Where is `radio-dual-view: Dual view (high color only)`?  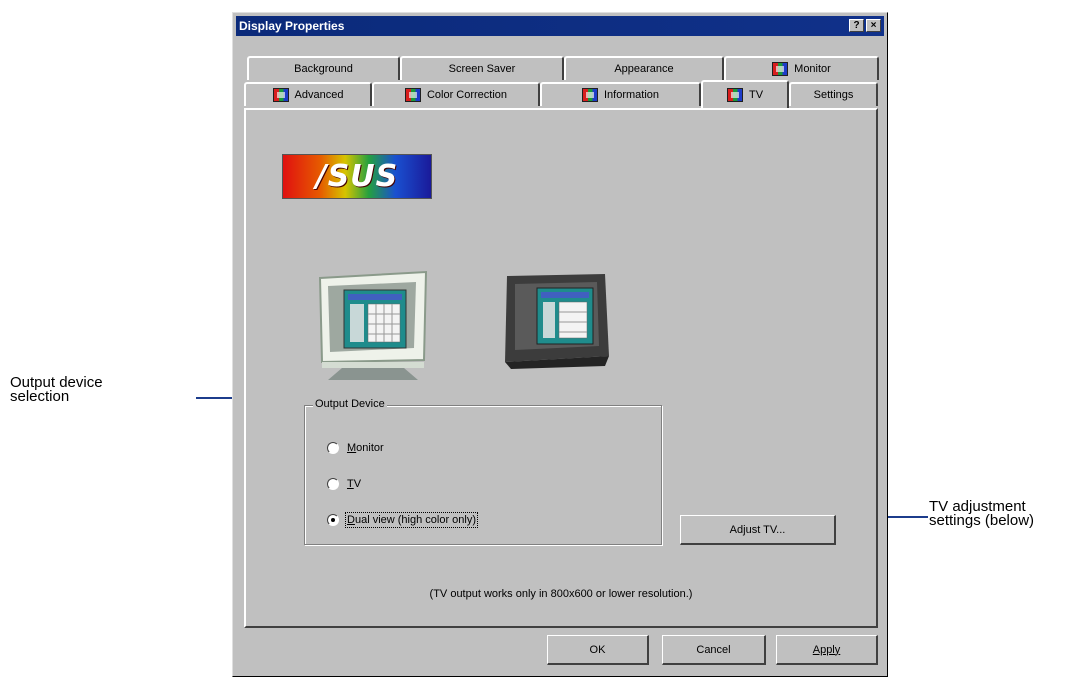
radio-dual-view: Dual view (high color only) is located at coordinates (403, 520).